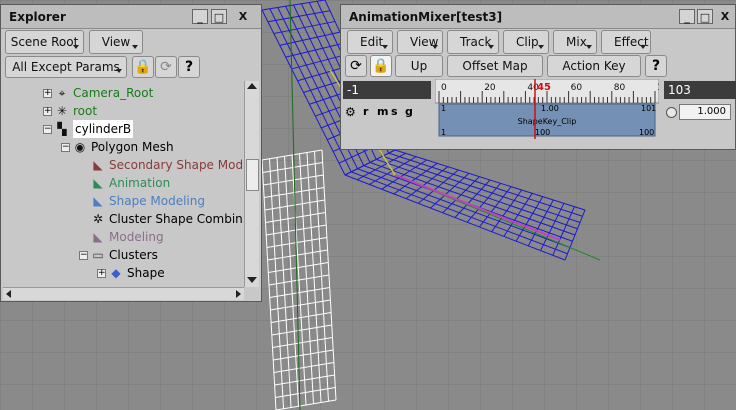 This screenshot has height=410, width=736. Describe the element at coordinates (547, 121) in the screenshot. I see `clip-name: ShapeKey_Clip` at that location.